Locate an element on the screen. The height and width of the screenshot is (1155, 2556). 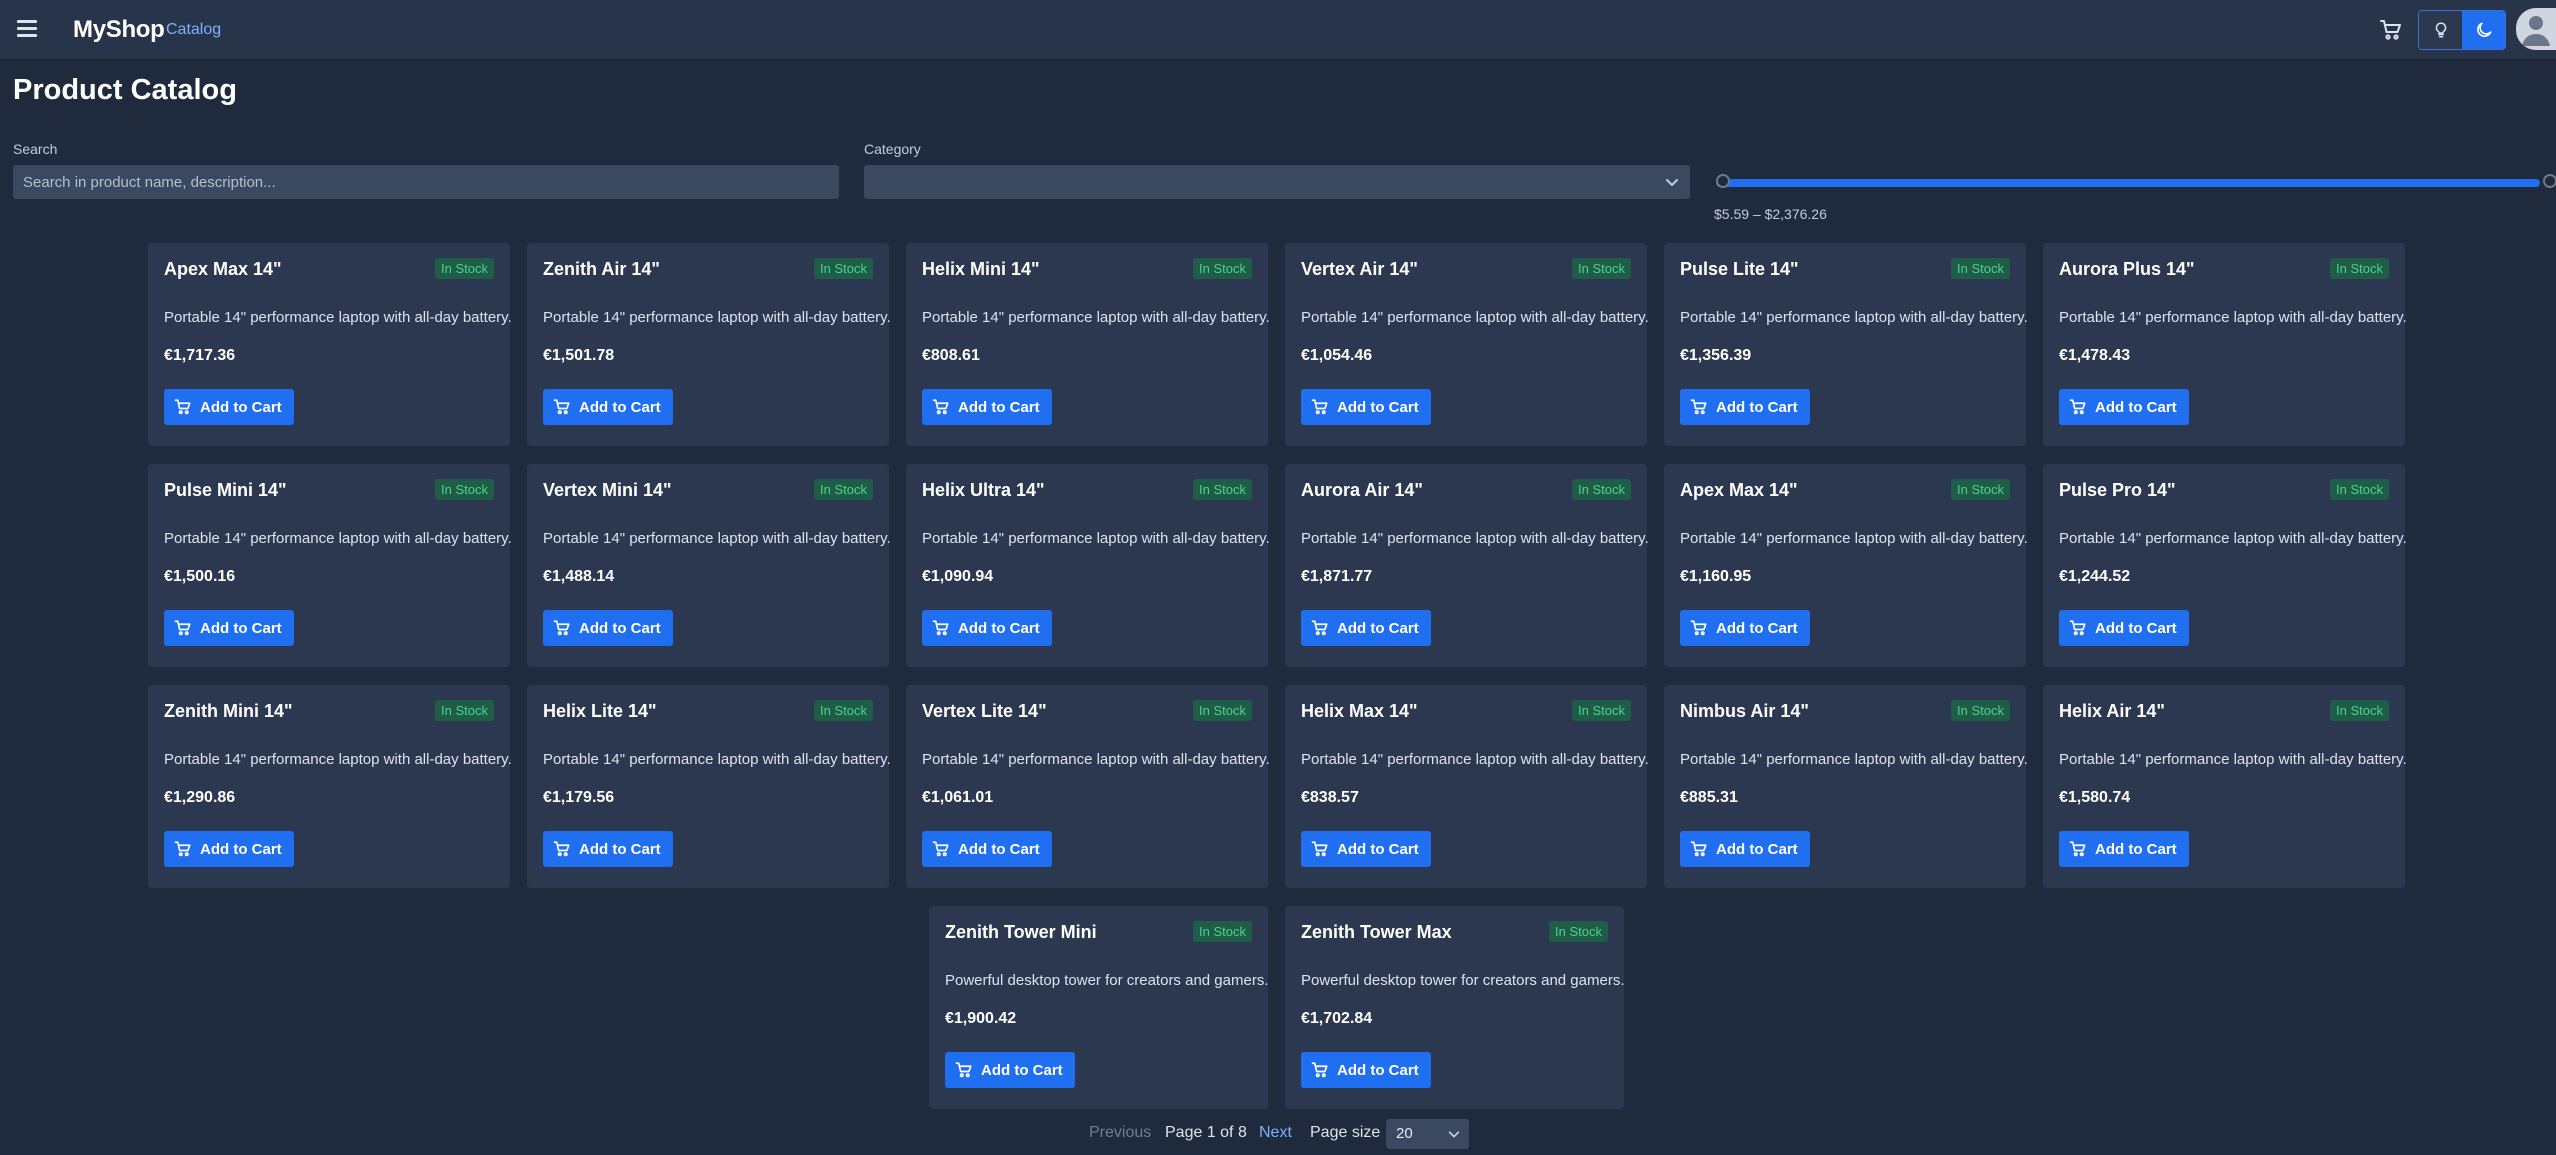
product-price: €885.31 is located at coordinates (1709, 797).